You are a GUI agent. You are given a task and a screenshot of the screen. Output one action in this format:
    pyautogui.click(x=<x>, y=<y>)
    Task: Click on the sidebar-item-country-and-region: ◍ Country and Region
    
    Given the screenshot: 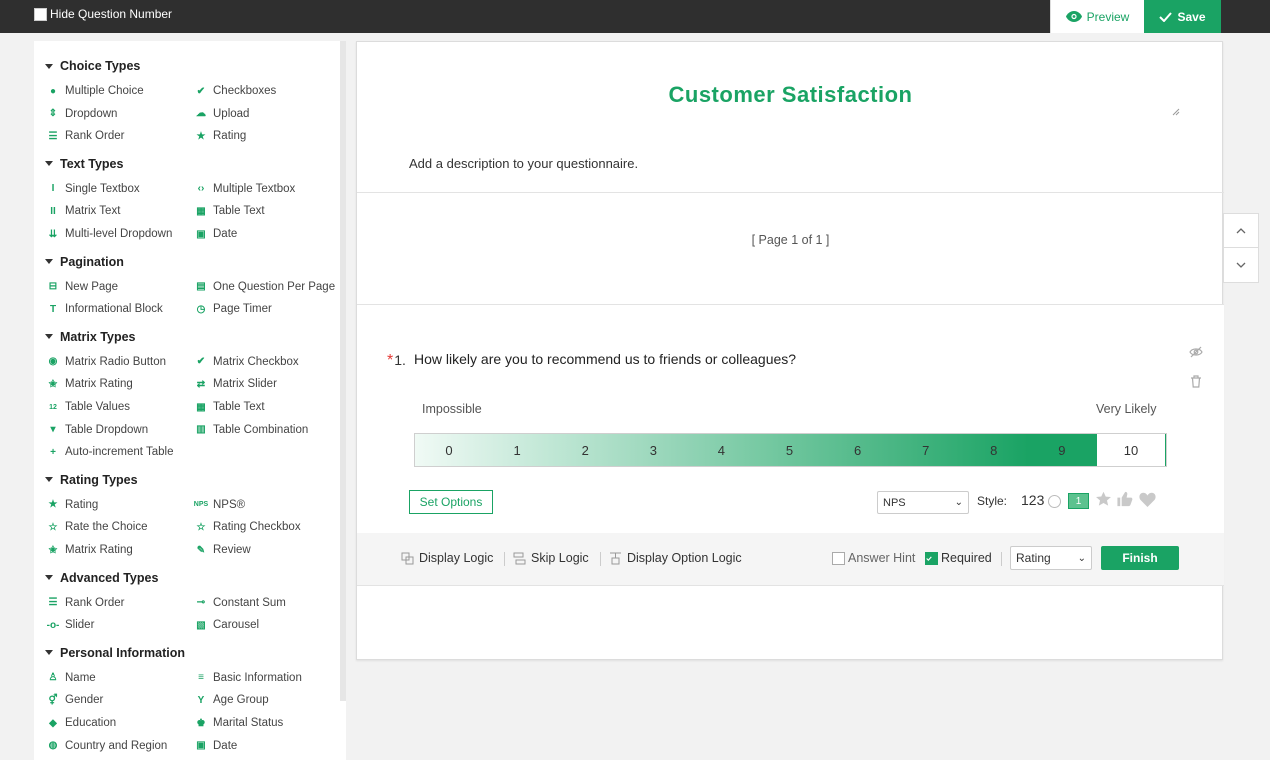 What is the action you would take?
    pyautogui.click(x=107, y=746)
    